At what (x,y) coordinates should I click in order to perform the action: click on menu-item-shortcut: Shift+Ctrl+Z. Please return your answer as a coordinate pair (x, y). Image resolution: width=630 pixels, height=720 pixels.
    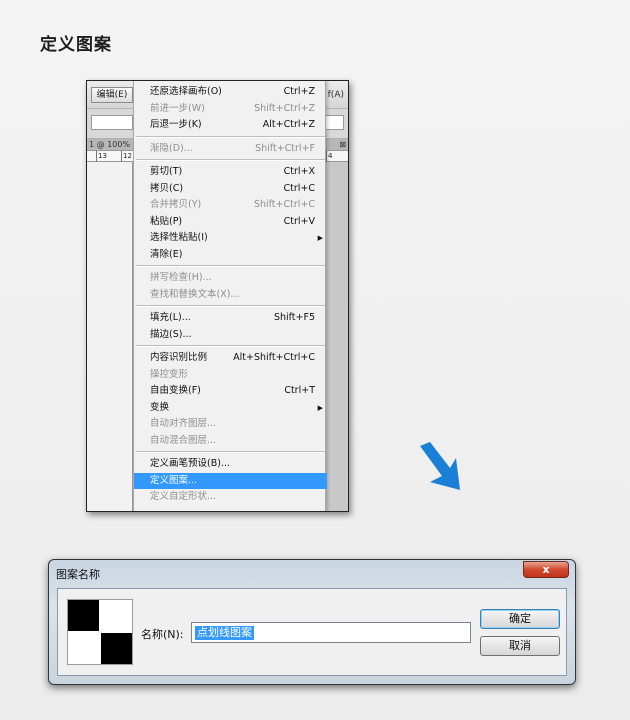
    Looking at the image, I should click on (284, 108).